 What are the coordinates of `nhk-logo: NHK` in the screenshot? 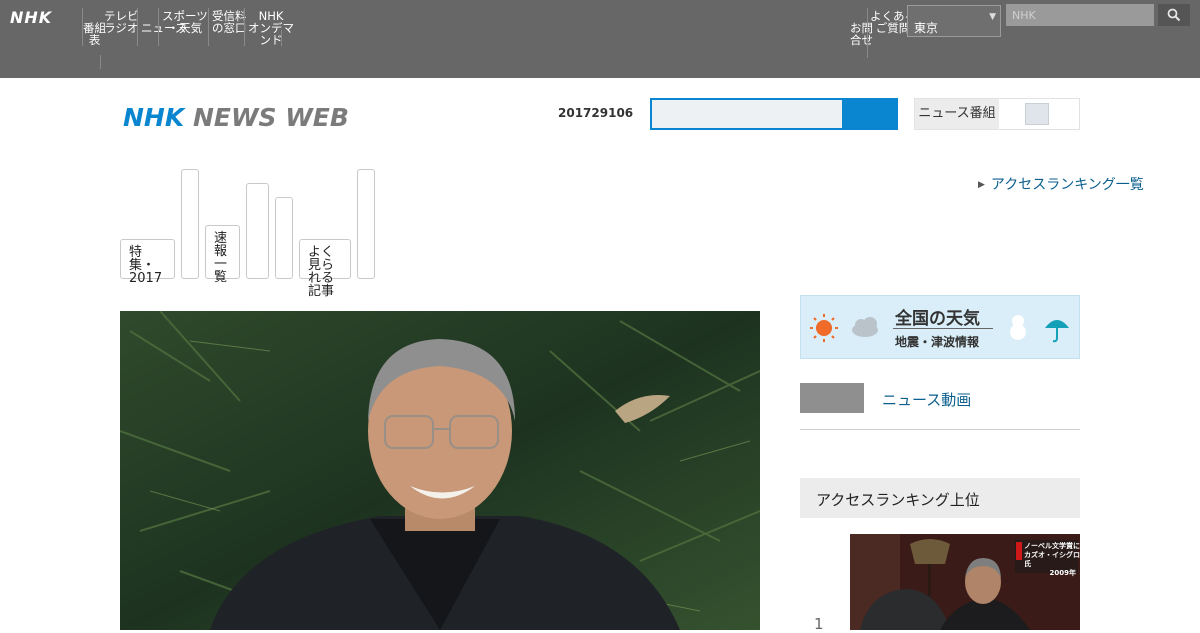 It's located at (31, 17).